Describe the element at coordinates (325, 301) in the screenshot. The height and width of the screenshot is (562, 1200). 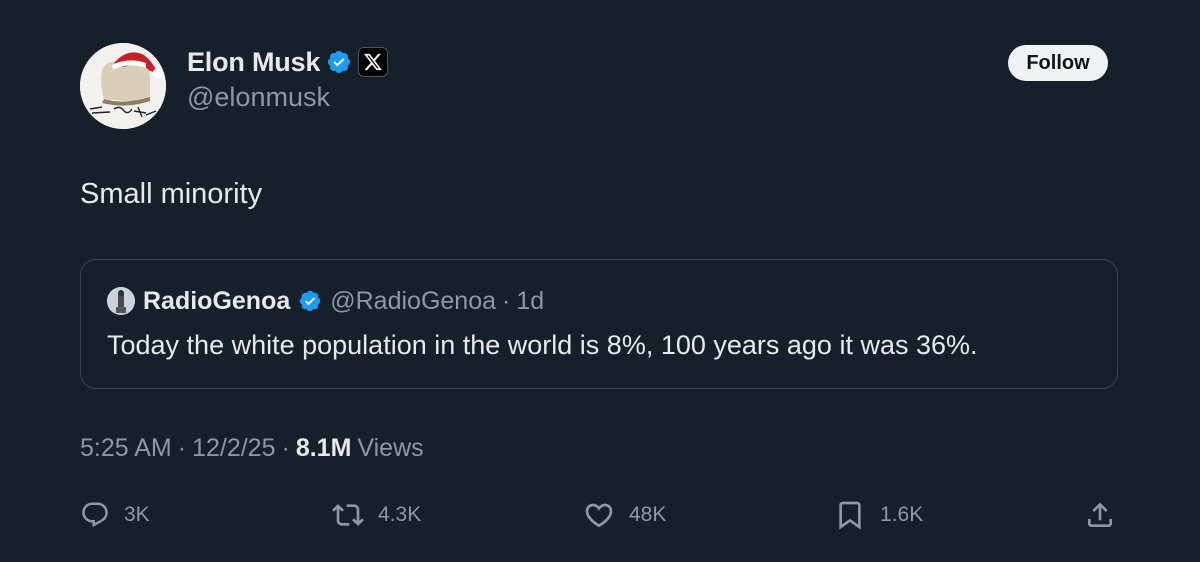
I see `quoted-tweet-header: RadioGenoa @RadioGenoa · 1d` at that location.